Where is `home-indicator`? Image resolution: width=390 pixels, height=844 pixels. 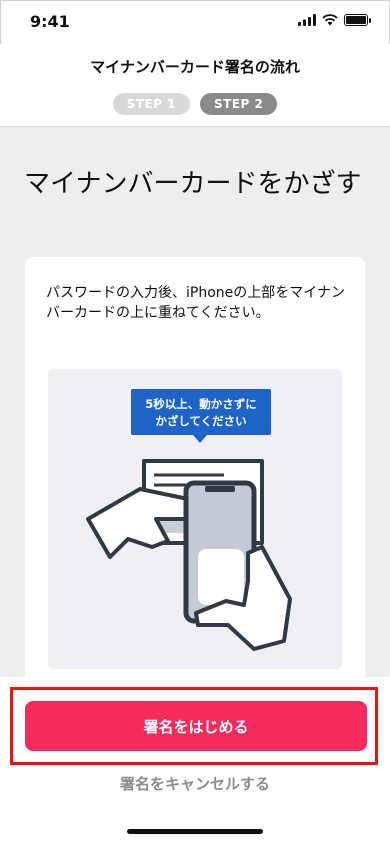
home-indicator is located at coordinates (195, 831).